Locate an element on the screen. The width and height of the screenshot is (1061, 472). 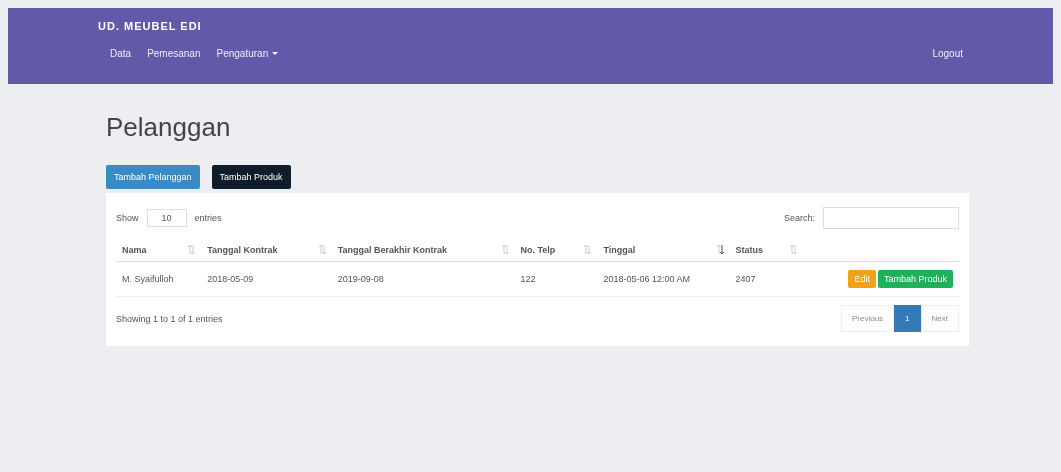
nav-link: Data is located at coordinates (121, 53).